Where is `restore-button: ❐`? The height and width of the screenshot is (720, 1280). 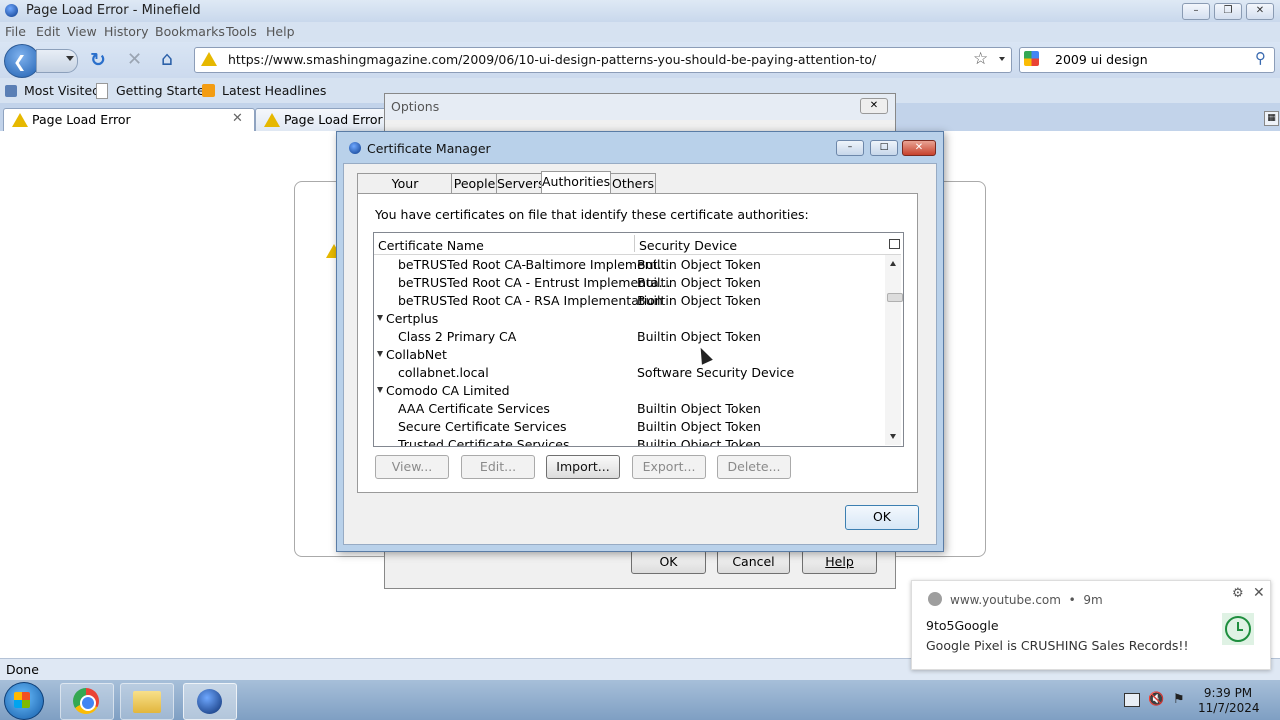 restore-button: ❐ is located at coordinates (1228, 11).